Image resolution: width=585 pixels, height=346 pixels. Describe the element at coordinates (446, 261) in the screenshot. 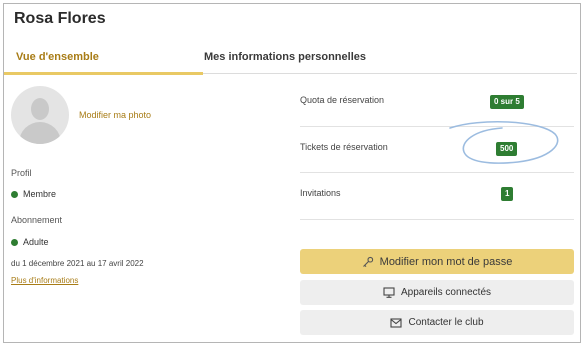

I see `change-password-label: Modifier mon mot de passe` at that location.